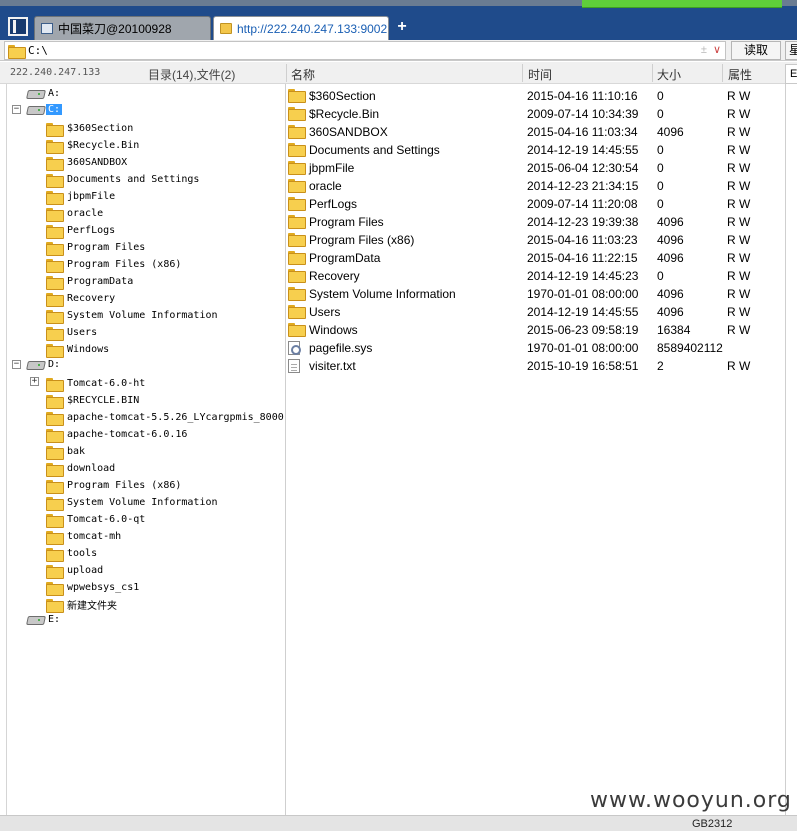 This screenshot has height=831, width=797. I want to click on tree-label: Program Files, so click(106, 247).